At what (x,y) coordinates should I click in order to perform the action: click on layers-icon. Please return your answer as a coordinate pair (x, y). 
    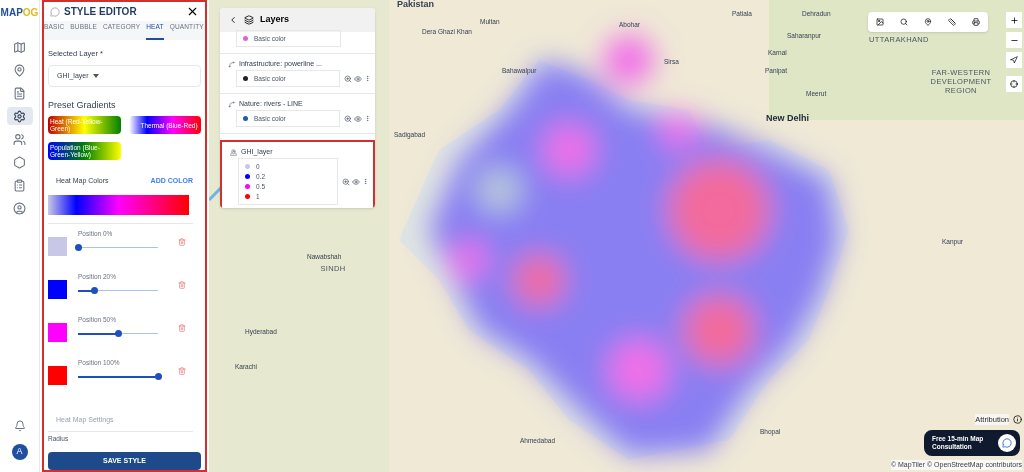
    Looking at the image, I should click on (249, 20).